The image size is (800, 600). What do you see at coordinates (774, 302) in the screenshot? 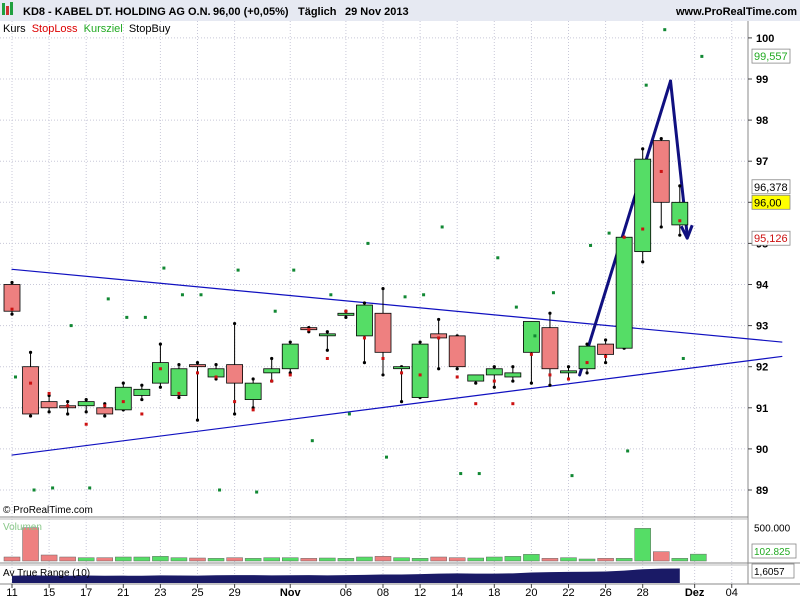
I see `y-axis-panel` at bounding box center [774, 302].